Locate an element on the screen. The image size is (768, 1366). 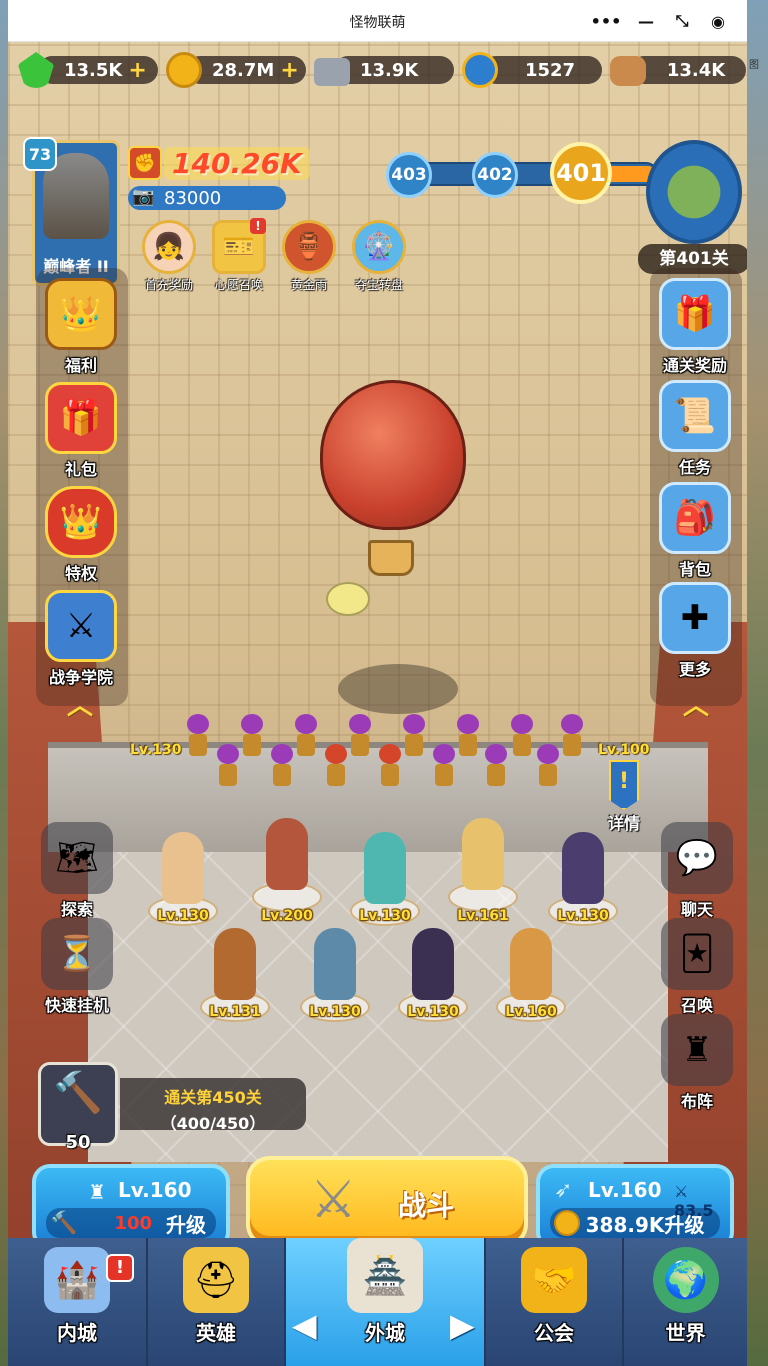
nav-guild: 🤝 公会 is located at coordinates (555, 1302).